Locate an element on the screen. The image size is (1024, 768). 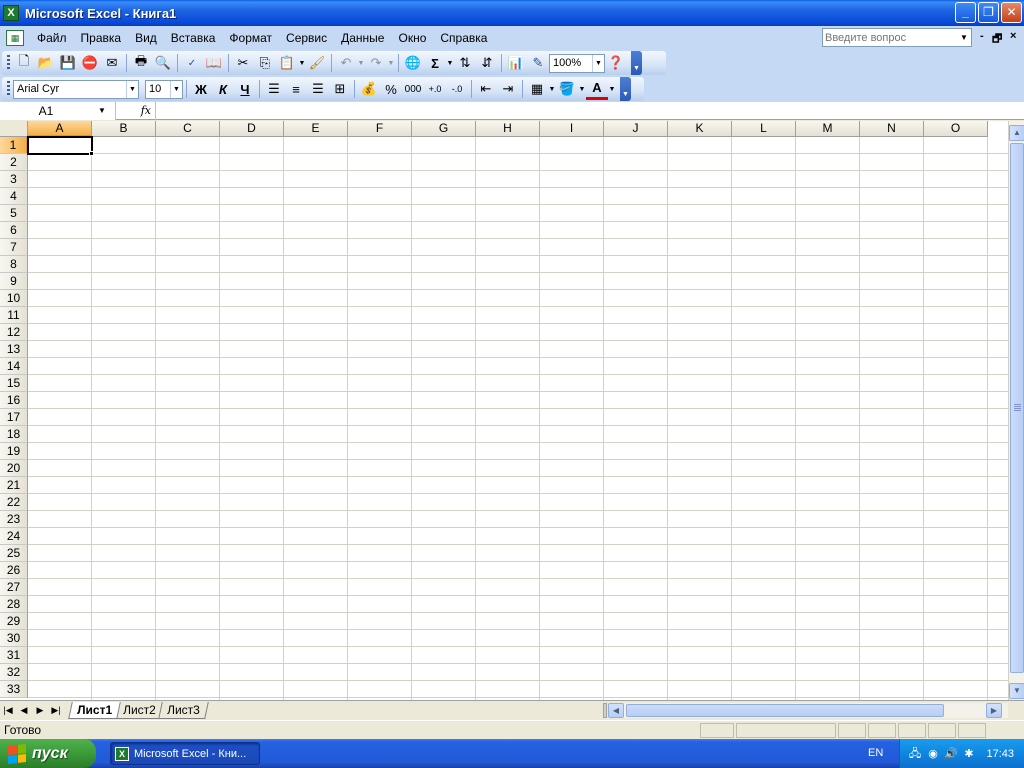
close-button: ✕ is located at coordinates (1011, 12).